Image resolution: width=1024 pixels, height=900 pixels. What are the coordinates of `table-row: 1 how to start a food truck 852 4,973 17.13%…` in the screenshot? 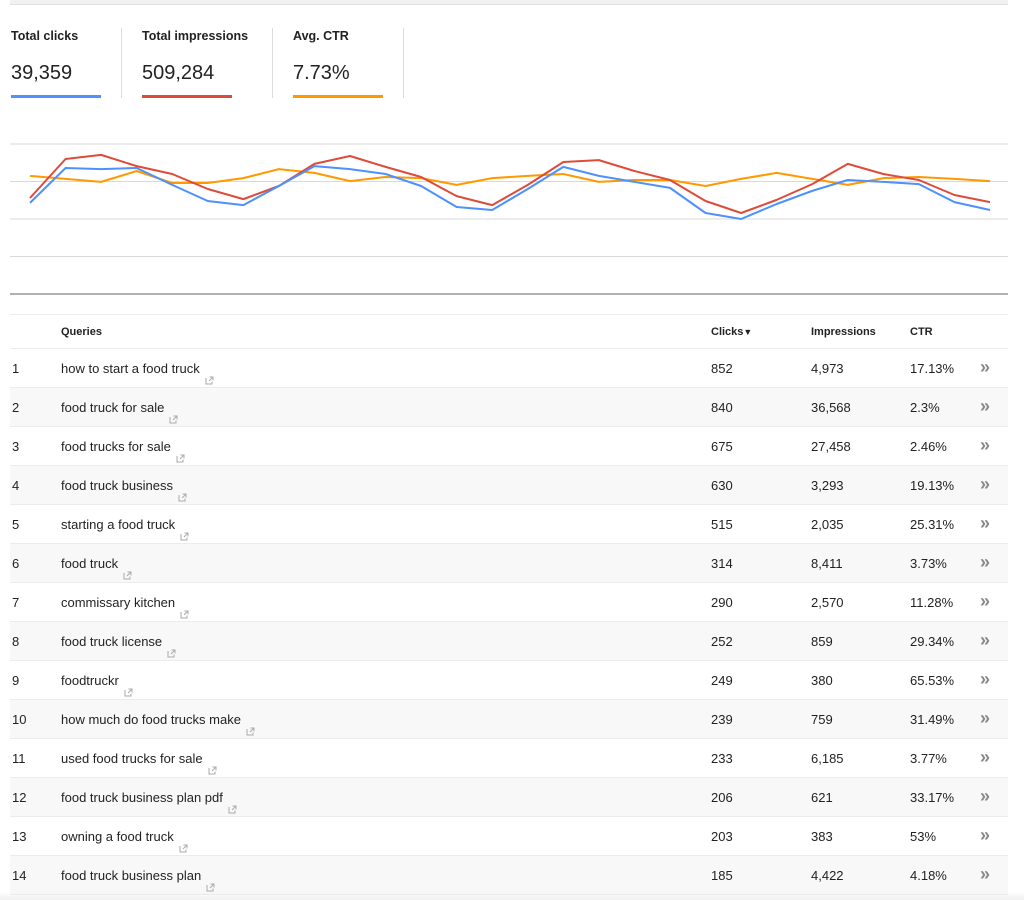 It's located at (509, 368).